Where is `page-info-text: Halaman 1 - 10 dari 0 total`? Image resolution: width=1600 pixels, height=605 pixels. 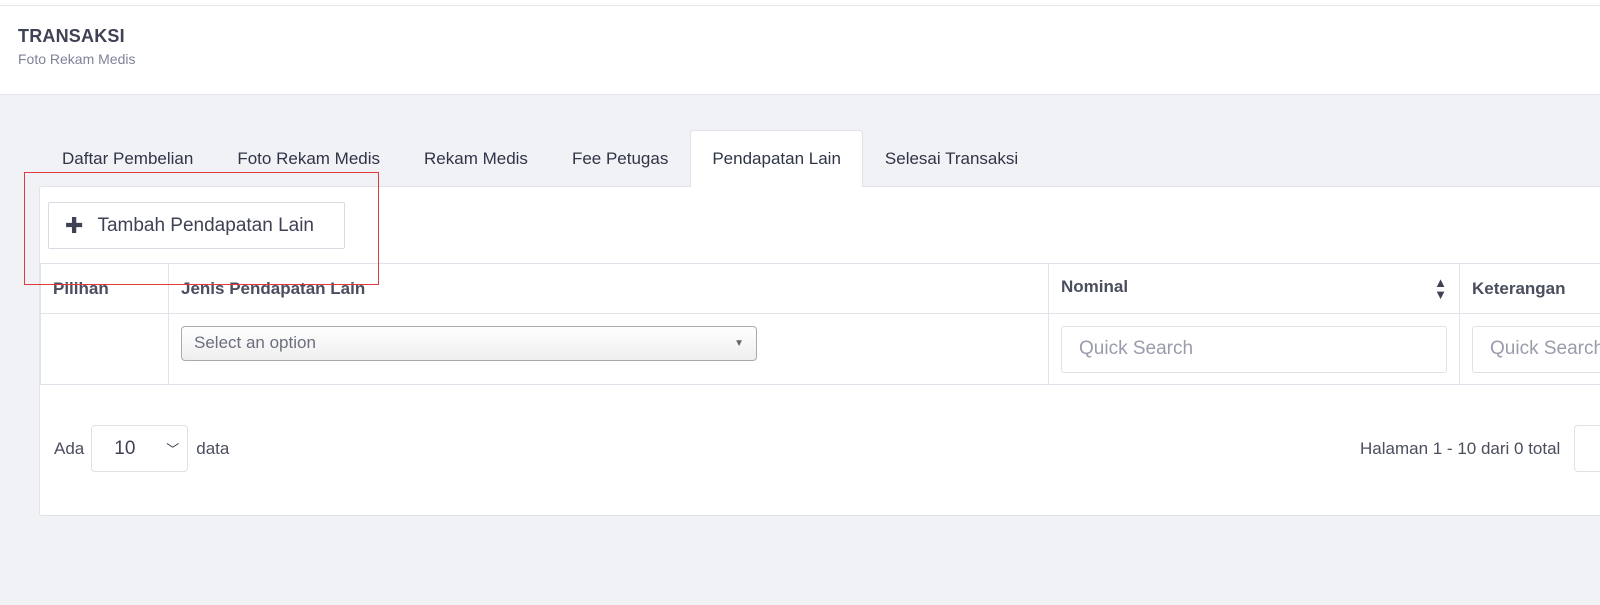 page-info-text: Halaman 1 - 10 dari 0 total is located at coordinates (1460, 448).